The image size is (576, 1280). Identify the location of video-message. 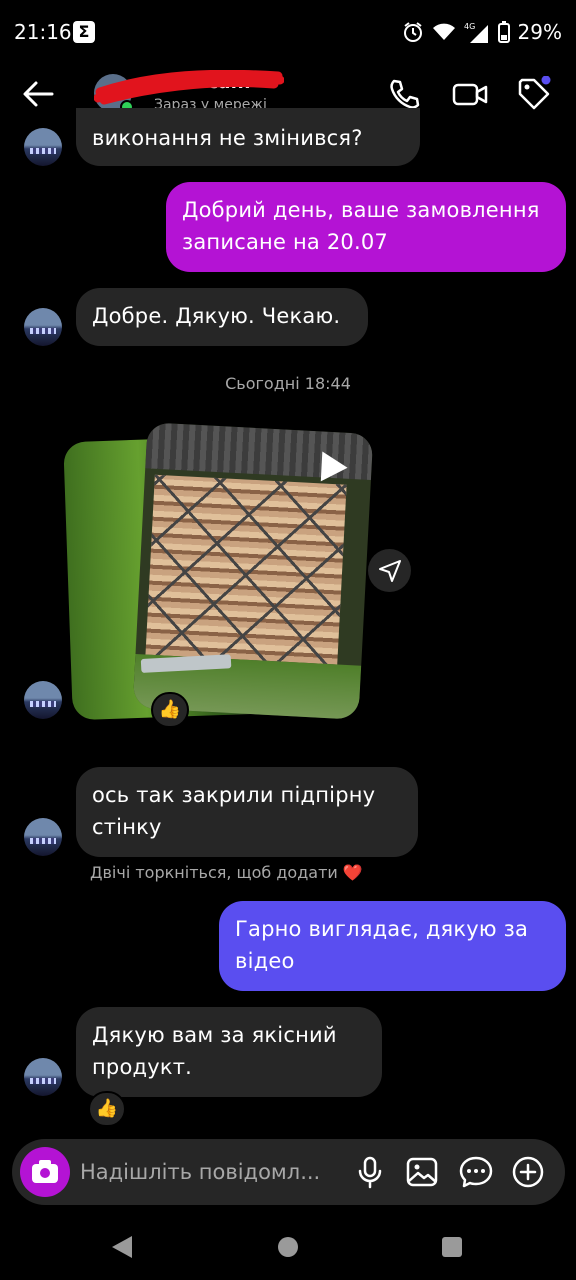
(253, 571).